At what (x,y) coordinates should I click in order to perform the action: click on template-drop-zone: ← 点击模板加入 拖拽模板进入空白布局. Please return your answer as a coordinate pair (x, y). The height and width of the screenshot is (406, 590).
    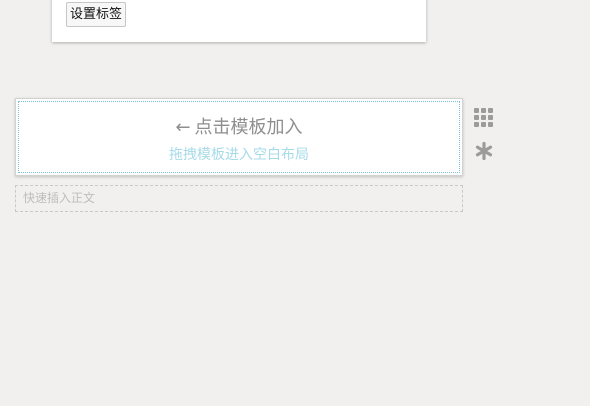
    Looking at the image, I should click on (239, 137).